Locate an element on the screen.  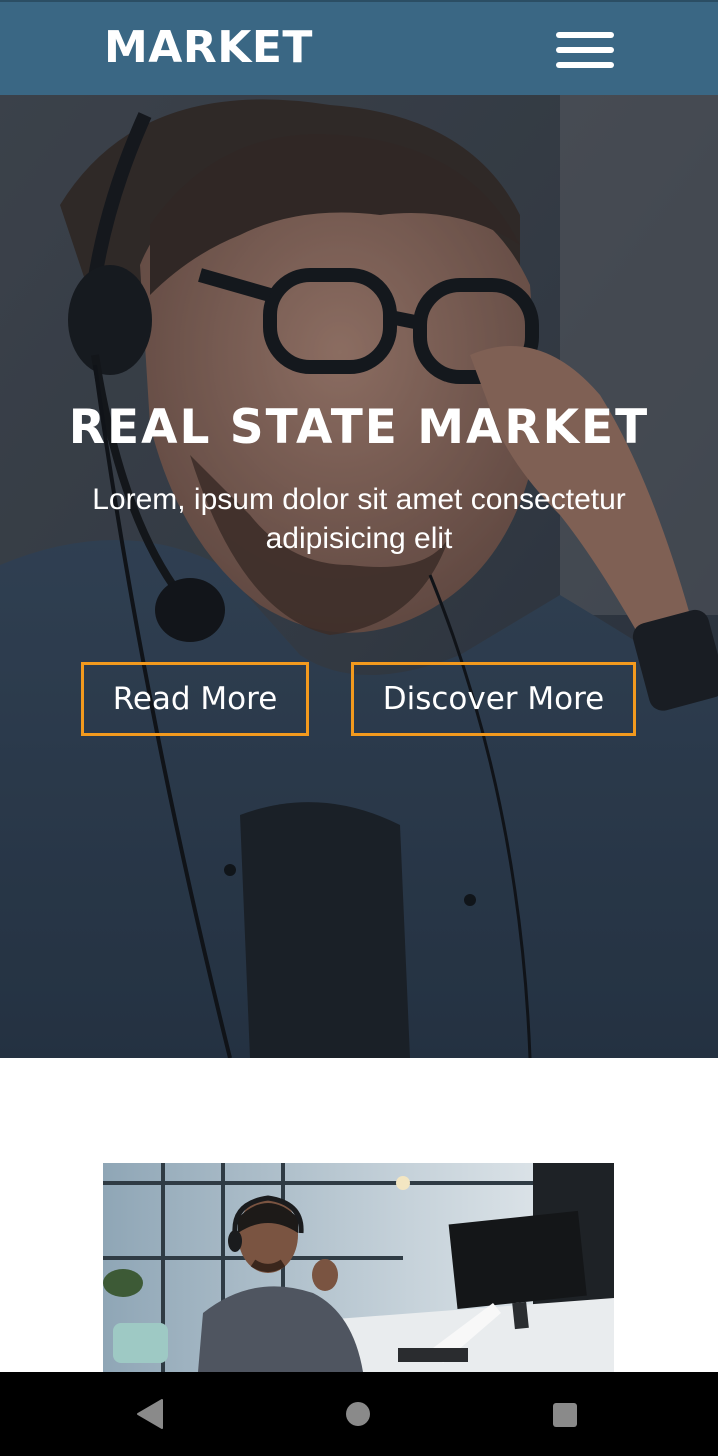
home-circle-icon is located at coordinates (358, 1414).